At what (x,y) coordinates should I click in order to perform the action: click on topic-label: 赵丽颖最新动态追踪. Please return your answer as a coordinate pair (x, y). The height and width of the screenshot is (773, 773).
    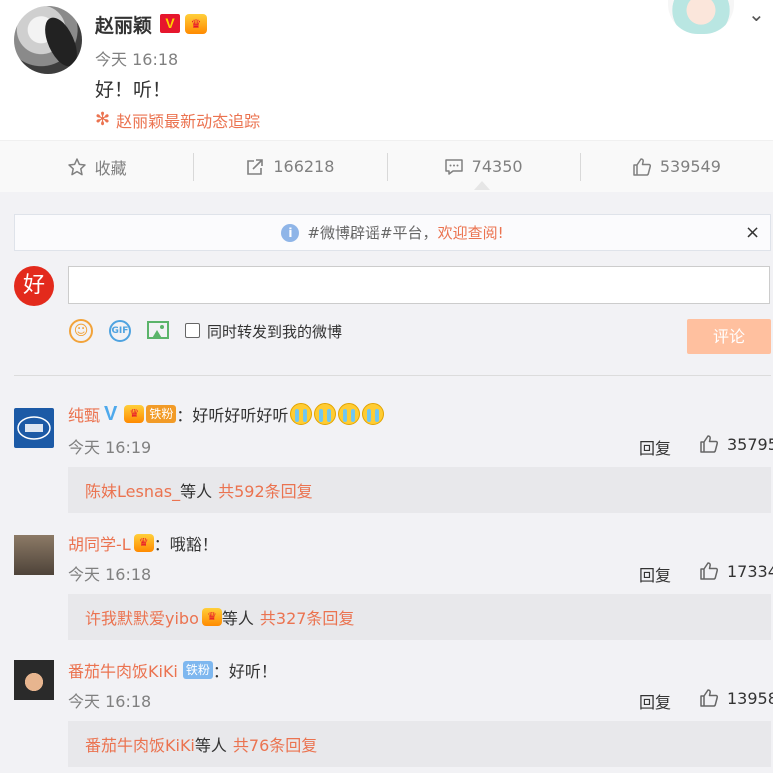
    Looking at the image, I should click on (188, 121).